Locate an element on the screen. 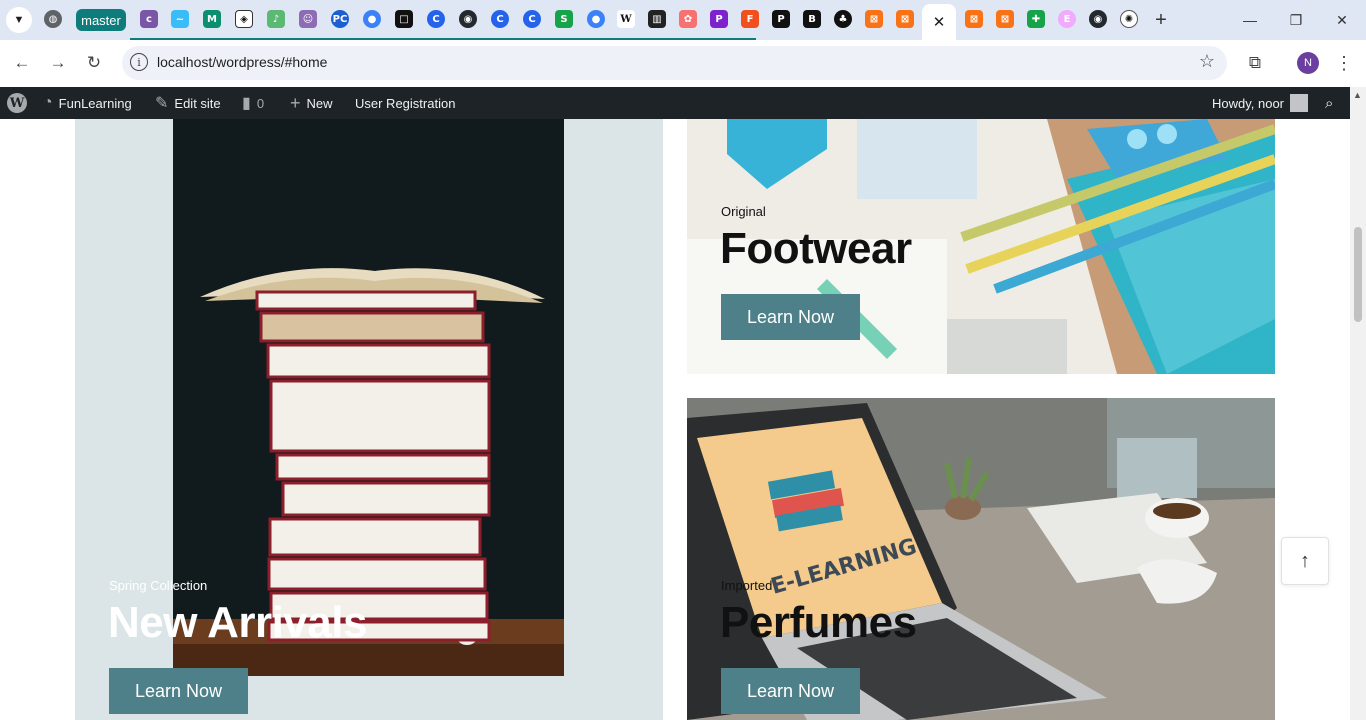  wikipedia-icon: W is located at coordinates (626, 19).